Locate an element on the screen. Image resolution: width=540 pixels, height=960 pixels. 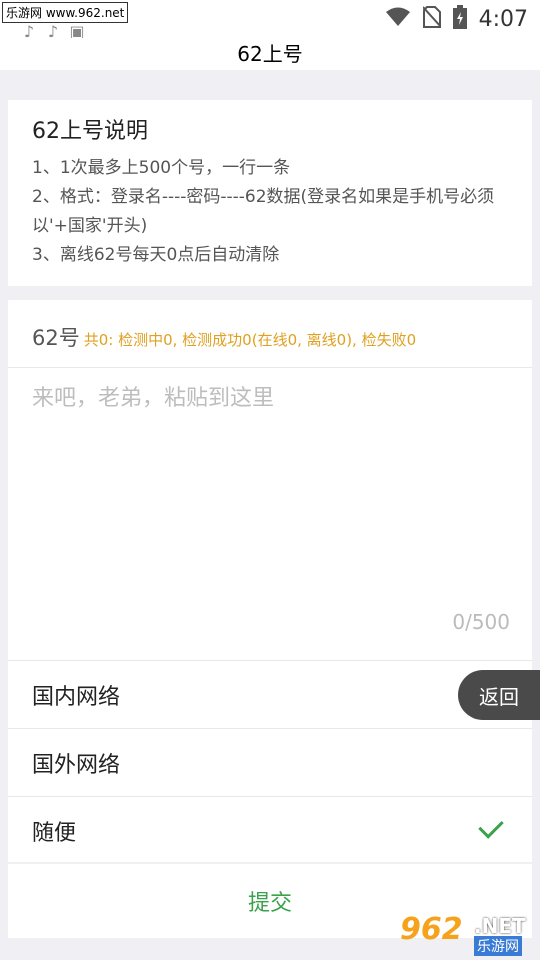
option-label: 国内网络 is located at coordinates (76, 697).